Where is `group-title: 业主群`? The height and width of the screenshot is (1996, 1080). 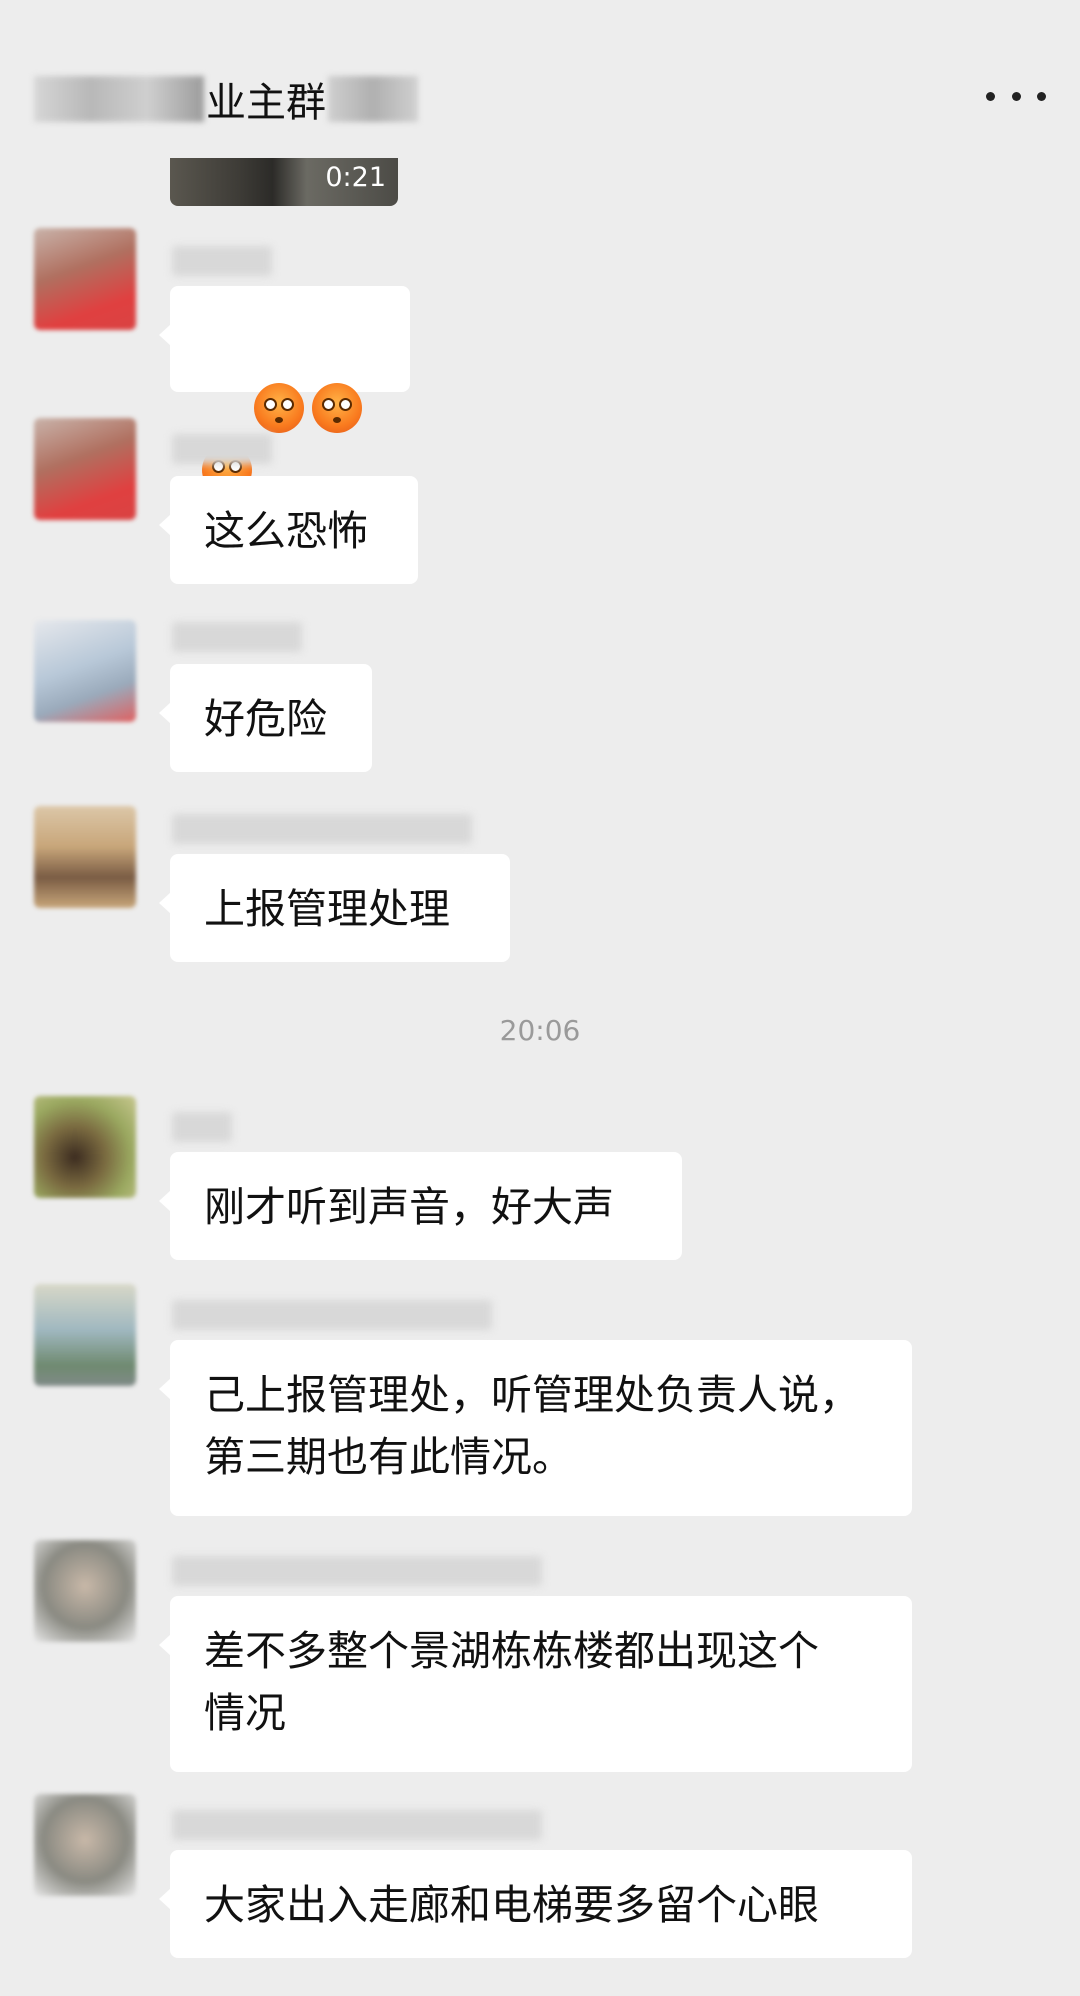 group-title: 业主群 is located at coordinates (226, 99).